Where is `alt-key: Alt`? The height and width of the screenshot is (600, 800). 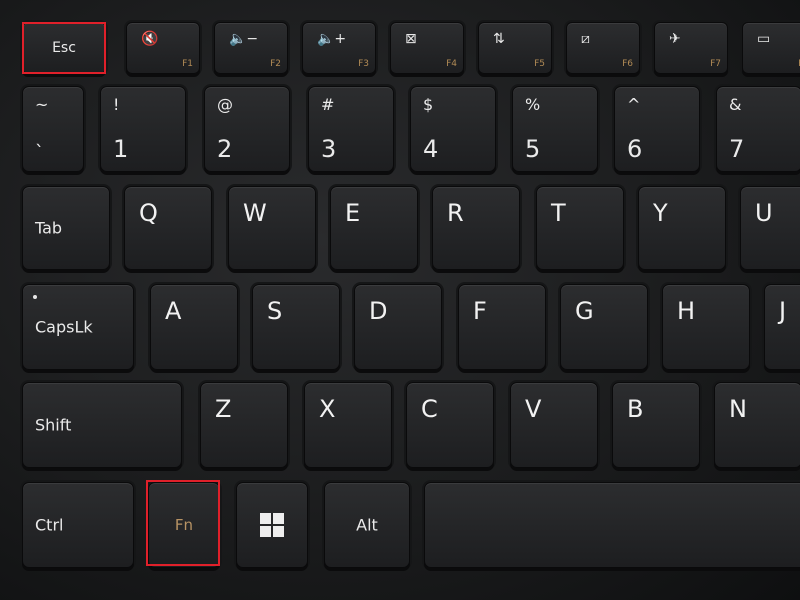 alt-key: Alt is located at coordinates (367, 525).